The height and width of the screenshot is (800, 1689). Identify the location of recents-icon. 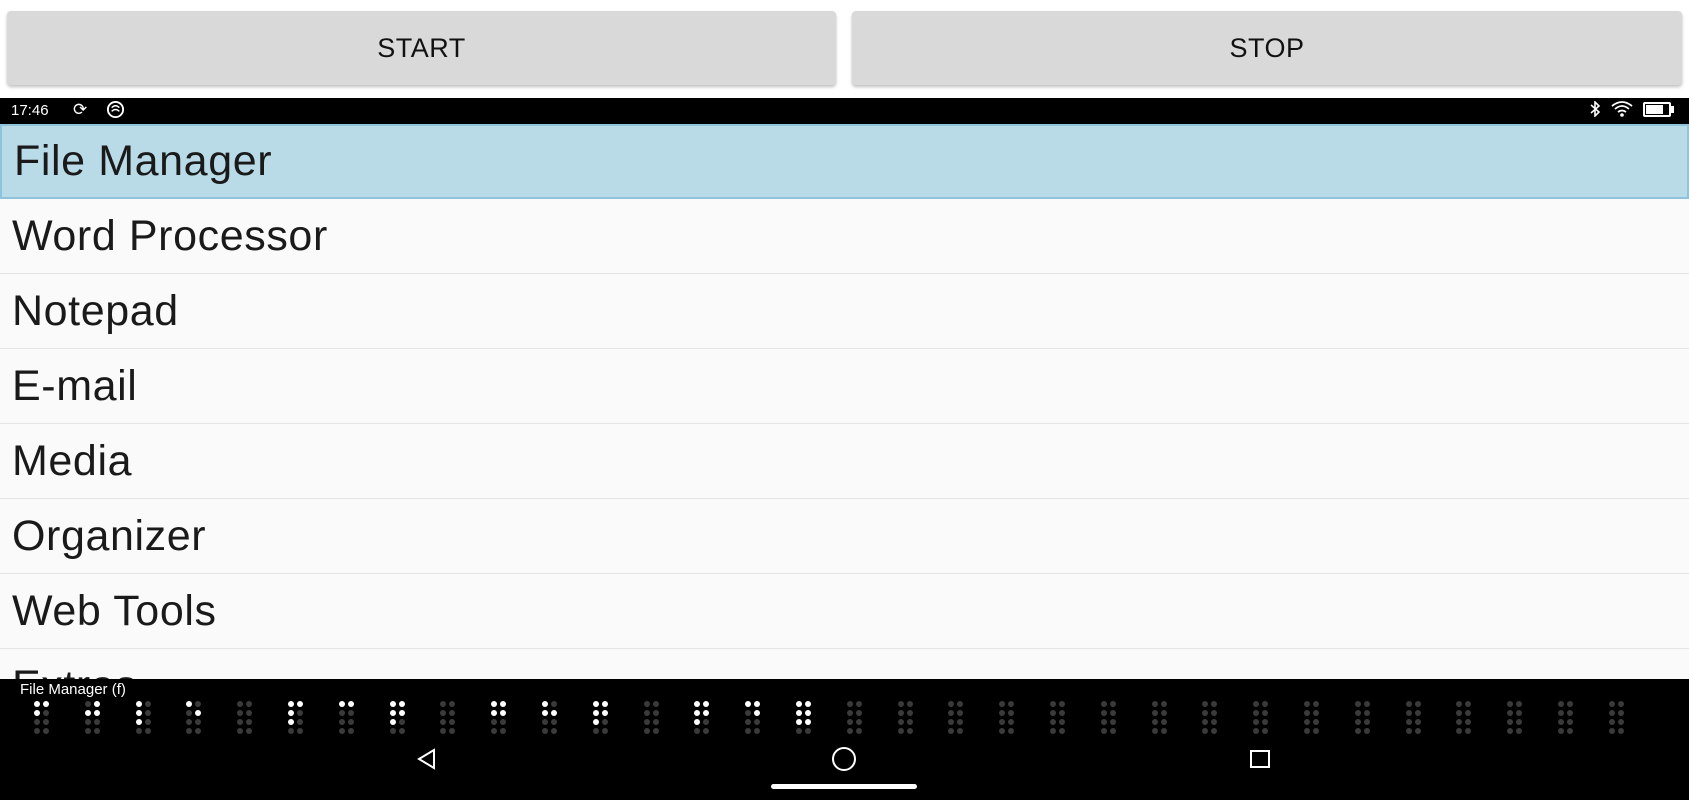
(1260, 759).